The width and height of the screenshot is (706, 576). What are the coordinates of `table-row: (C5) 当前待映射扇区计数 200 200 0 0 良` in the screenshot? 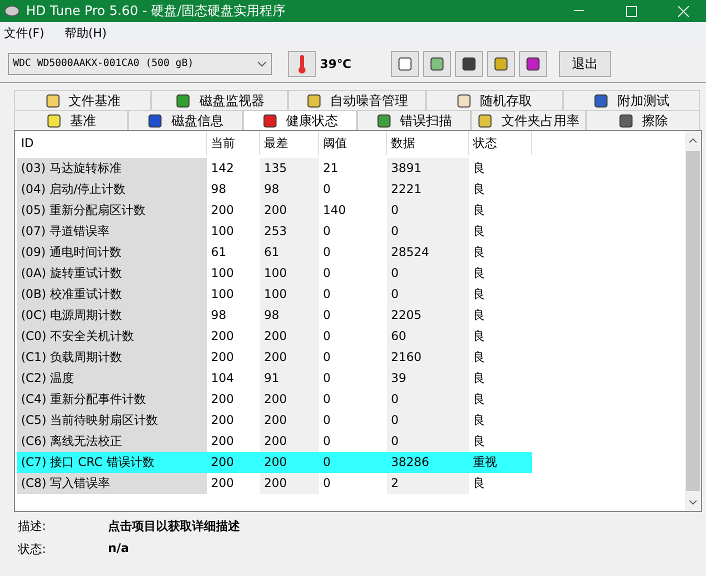 It's located at (274, 420).